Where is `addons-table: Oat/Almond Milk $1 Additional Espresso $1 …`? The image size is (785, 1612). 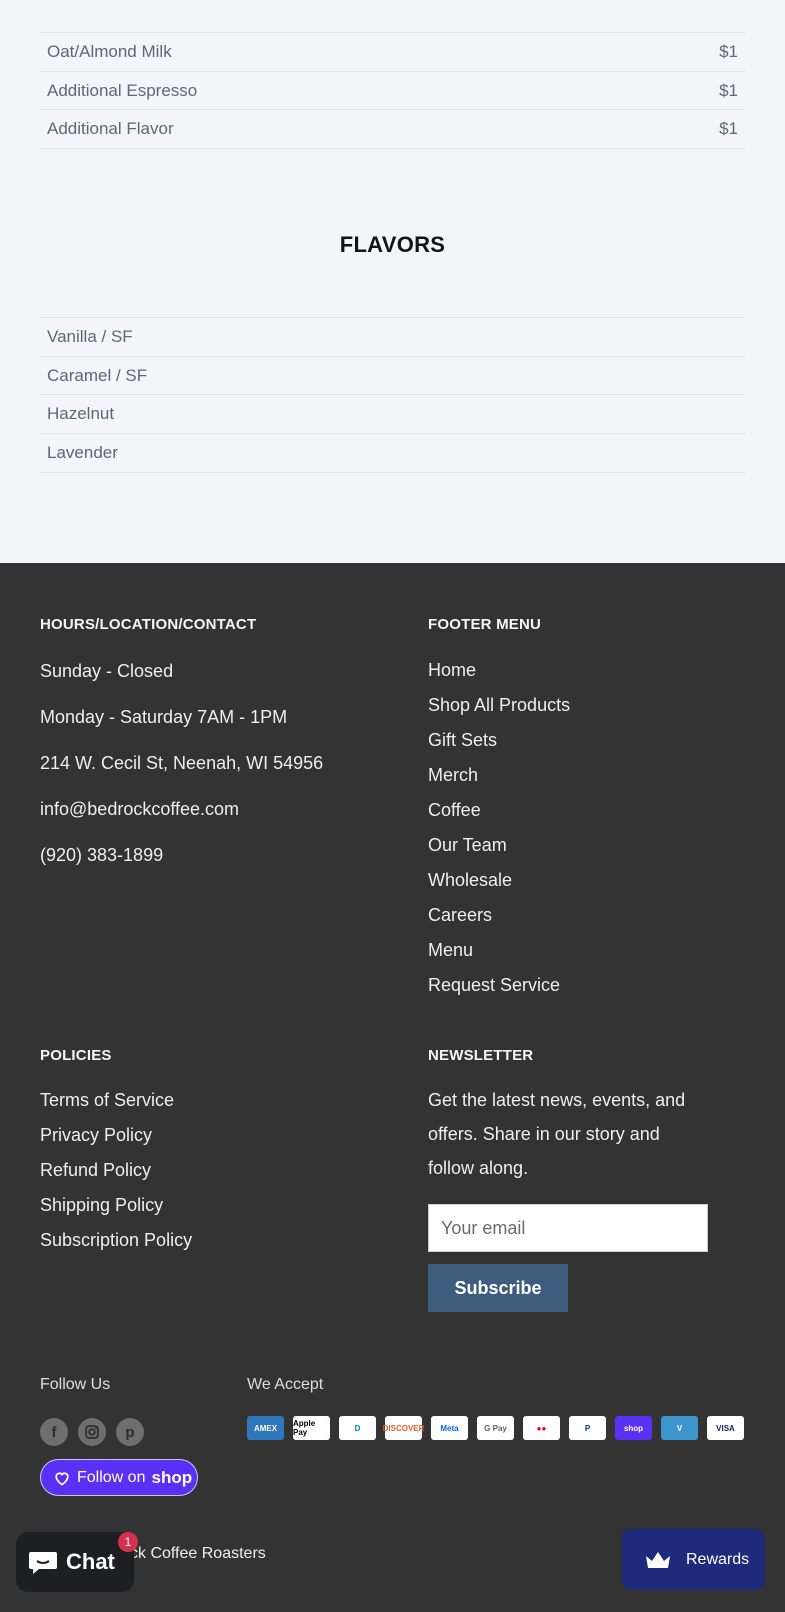
addons-table: Oat/Almond Milk $1 Additional Espresso $1 … is located at coordinates (392, 91).